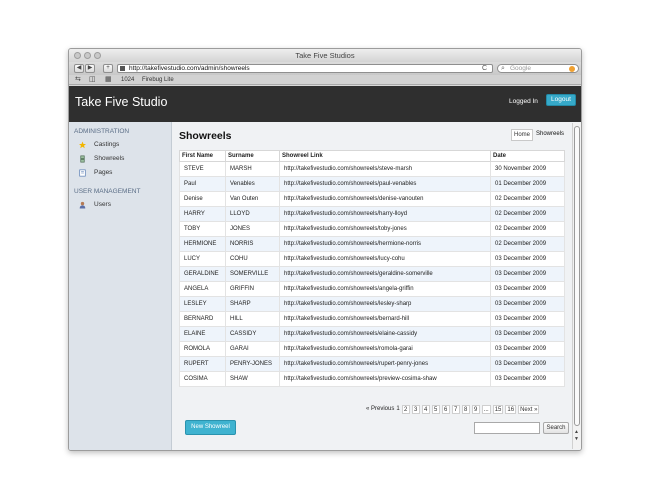 The height and width of the screenshot is (500, 650). Describe the element at coordinates (77, 55) in the screenshot. I see `close-window-button` at that location.